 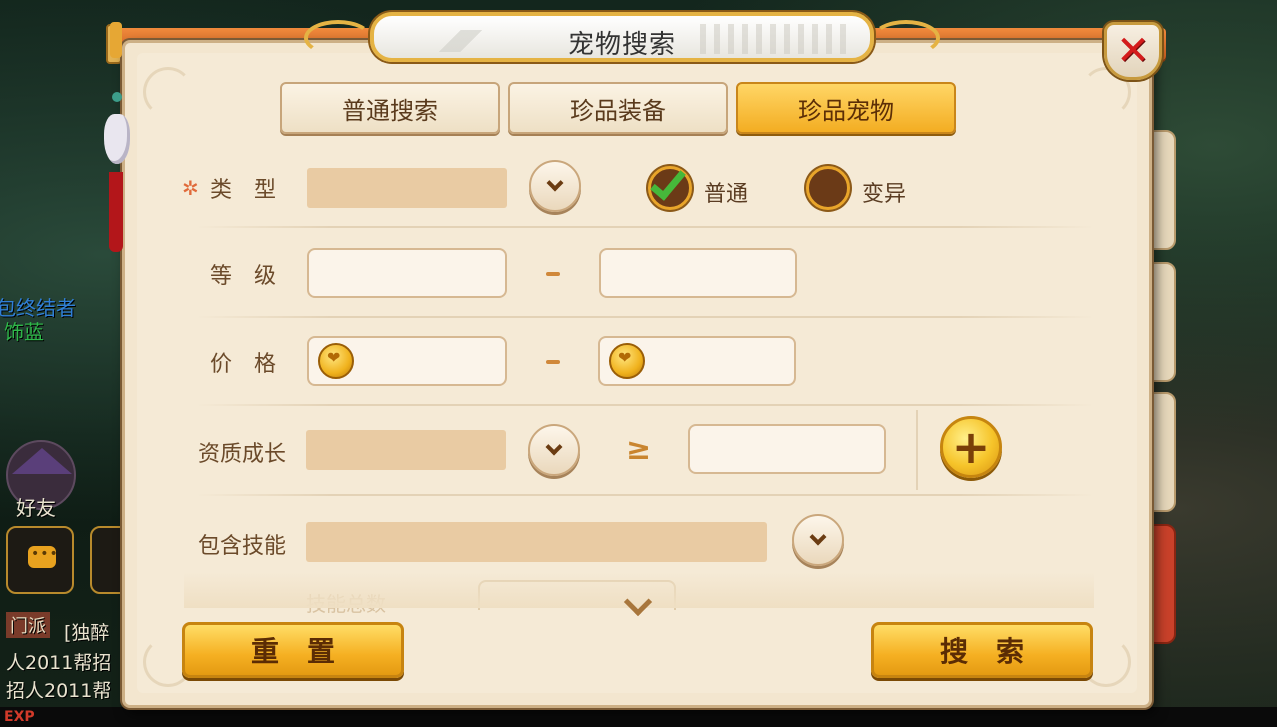 I want to click on friends-label: 好友, so click(x=36, y=508).